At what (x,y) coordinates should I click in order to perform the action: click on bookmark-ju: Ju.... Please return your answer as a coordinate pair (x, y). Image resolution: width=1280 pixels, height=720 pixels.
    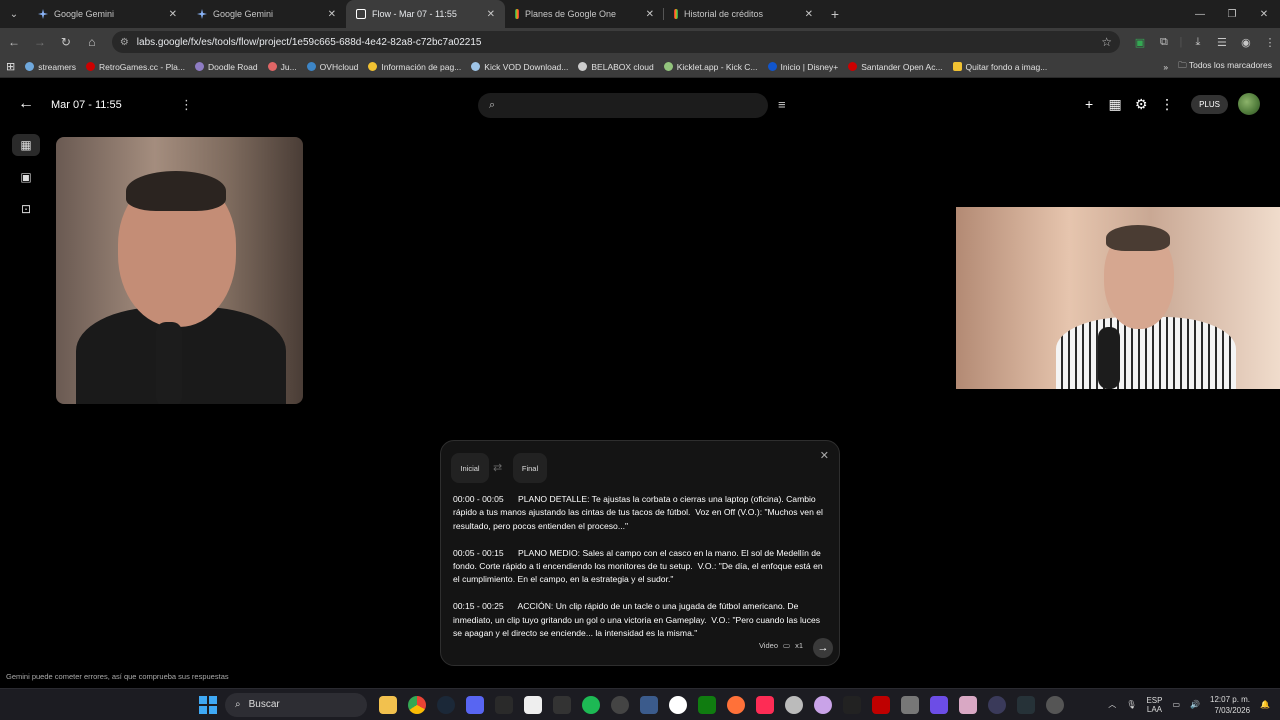
    Looking at the image, I should click on (282, 67).